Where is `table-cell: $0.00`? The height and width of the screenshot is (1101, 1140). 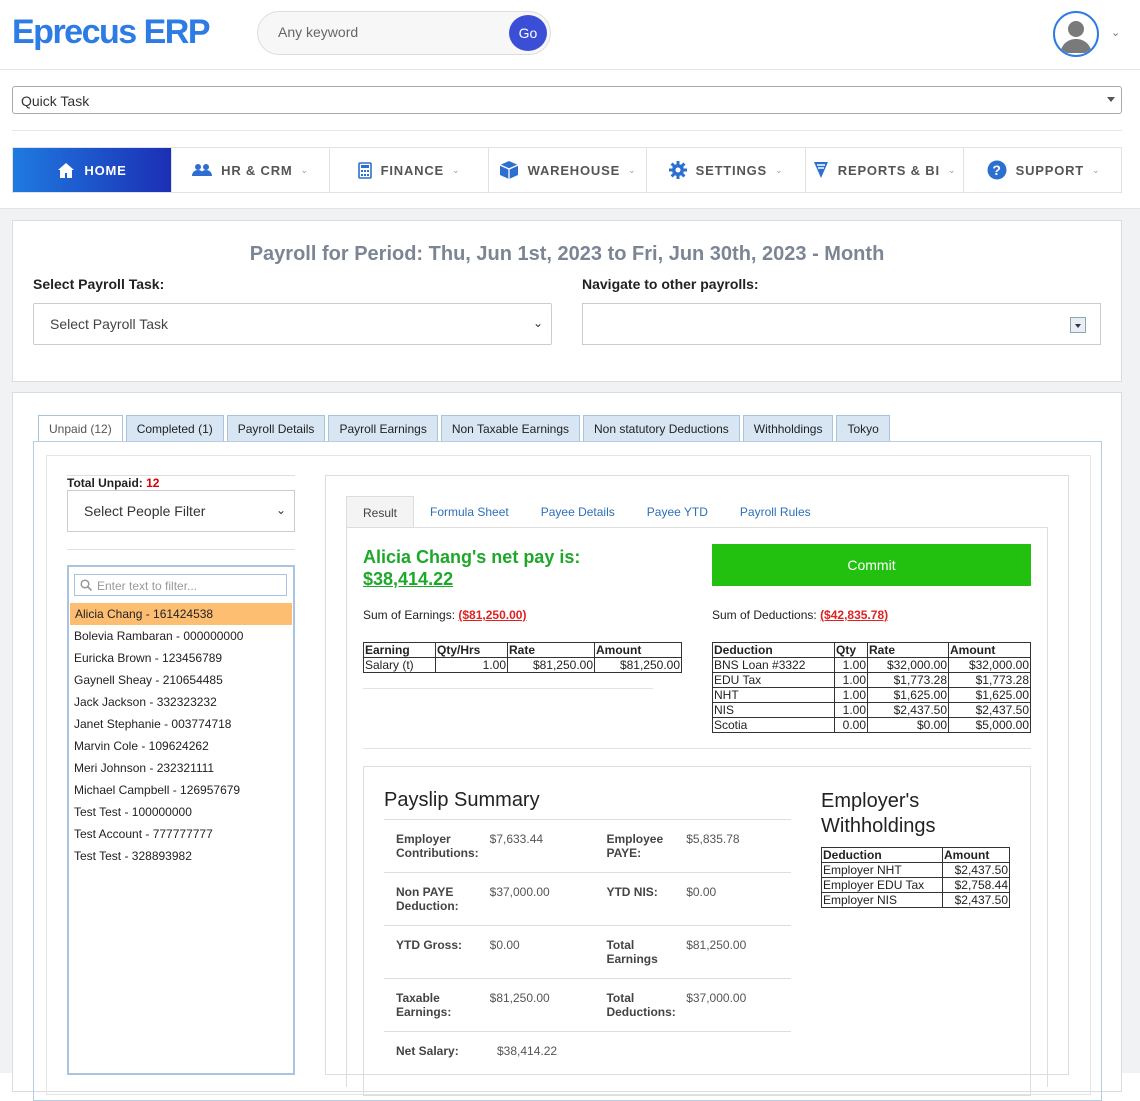 table-cell: $0.00 is located at coordinates (908, 725).